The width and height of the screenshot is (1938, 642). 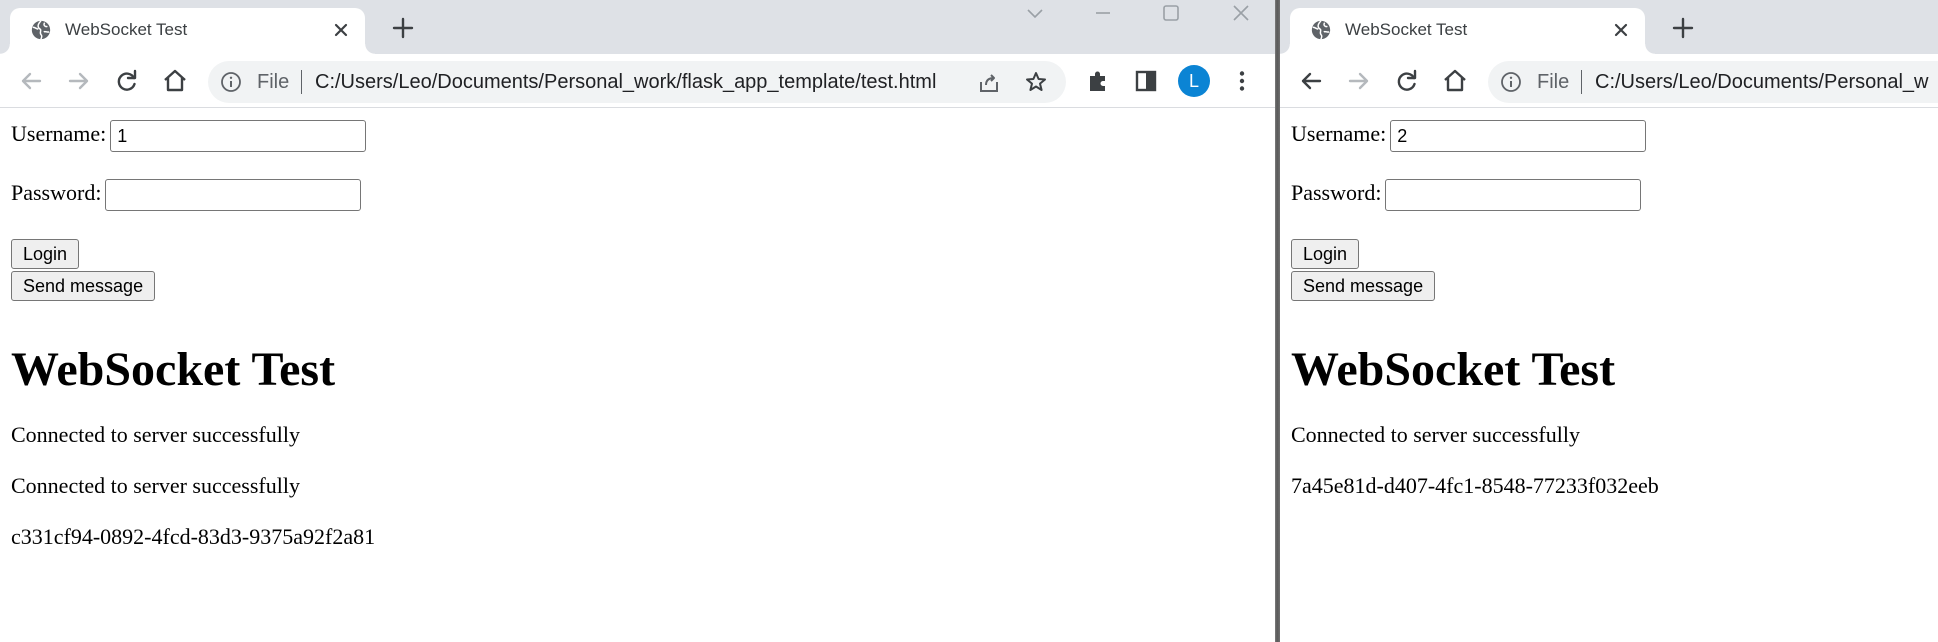 I want to click on message-line: 7a45e81d-d407-4fc1-8548-77233f032eeb, so click(x=1475, y=485).